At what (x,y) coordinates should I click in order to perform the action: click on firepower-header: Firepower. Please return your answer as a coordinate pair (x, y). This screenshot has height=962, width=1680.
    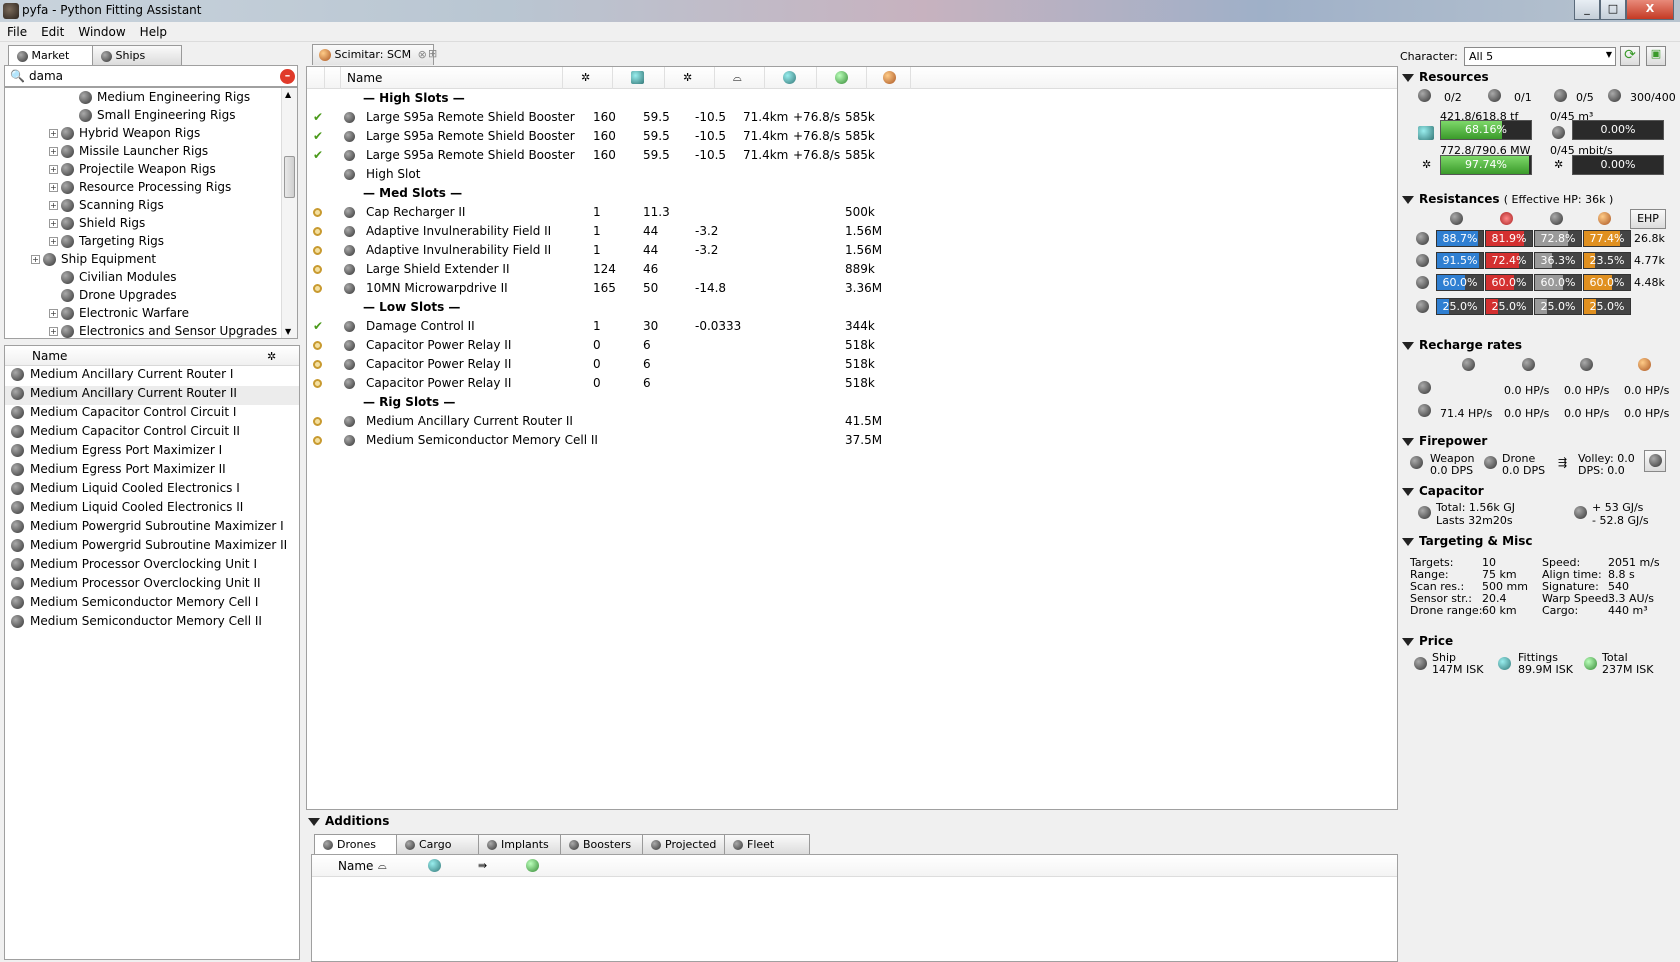
    Looking at the image, I should click on (1444, 441).